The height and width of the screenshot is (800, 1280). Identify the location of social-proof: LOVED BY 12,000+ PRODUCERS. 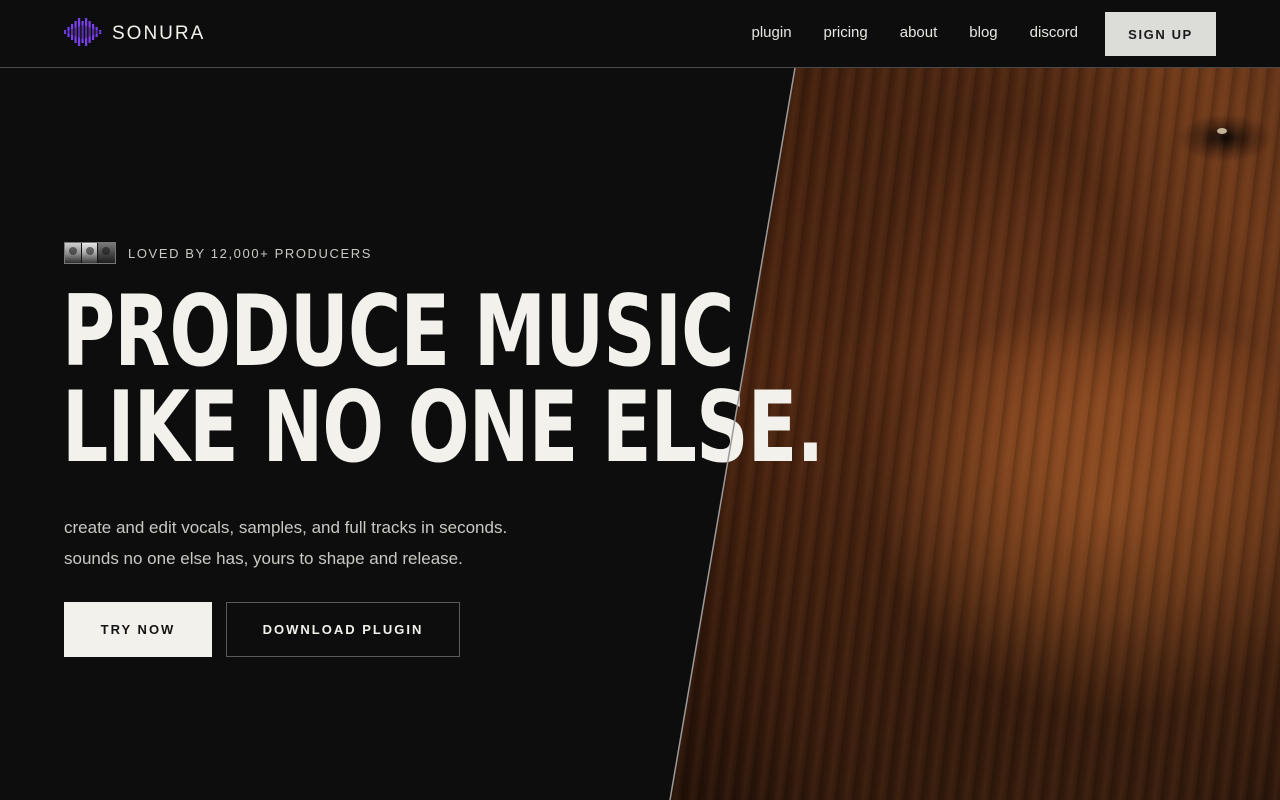
(218, 253).